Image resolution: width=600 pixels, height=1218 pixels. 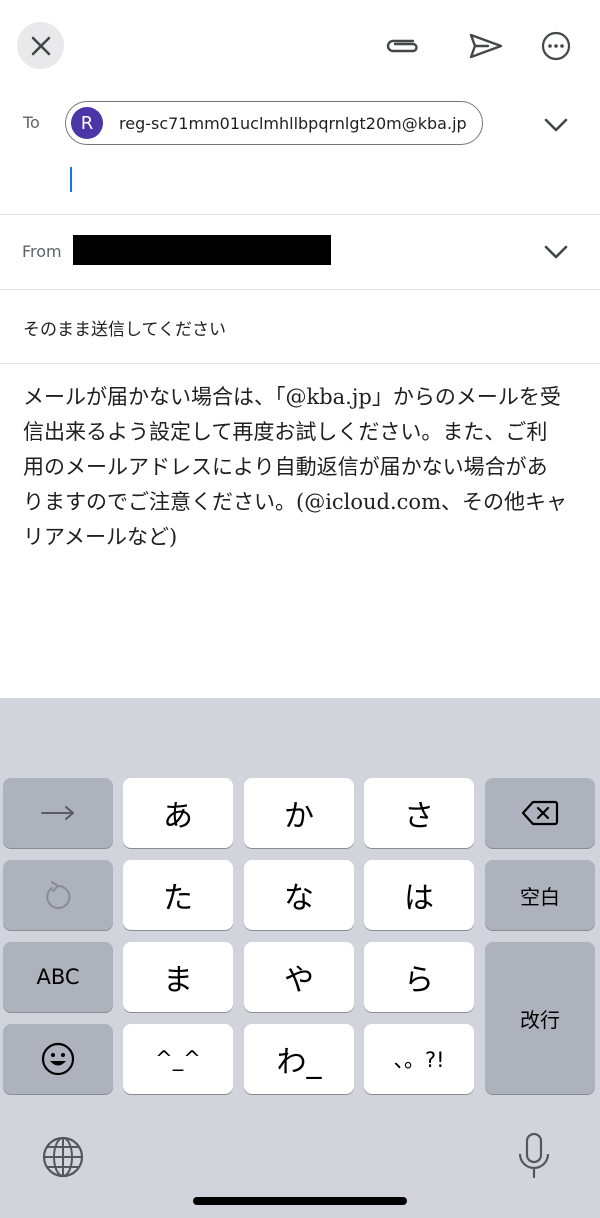 I want to click on body-line: リアメールなど), so click(x=100, y=537).